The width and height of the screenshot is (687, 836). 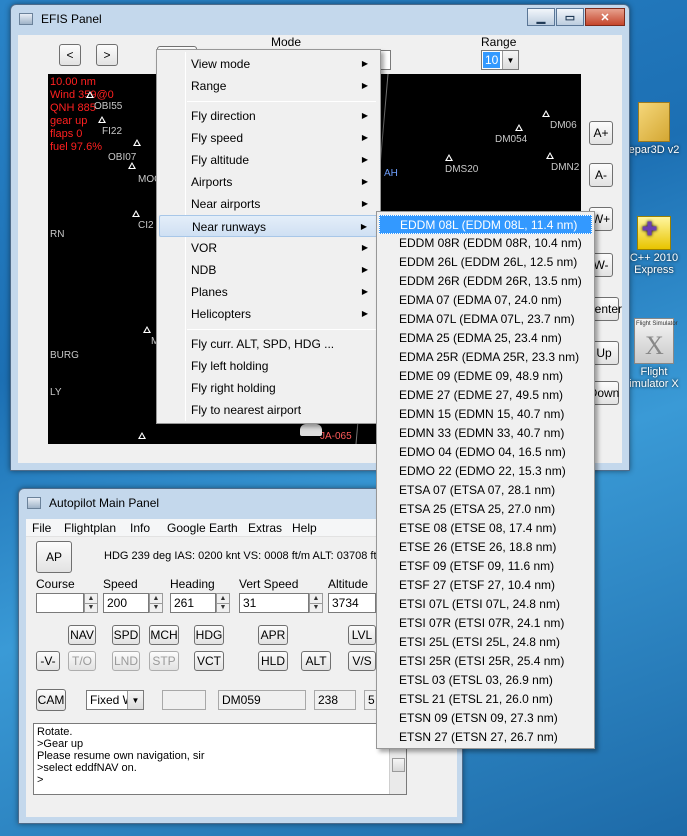 What do you see at coordinates (268, 182) in the screenshot?
I see `menu-item-airports: Airports ▶` at bounding box center [268, 182].